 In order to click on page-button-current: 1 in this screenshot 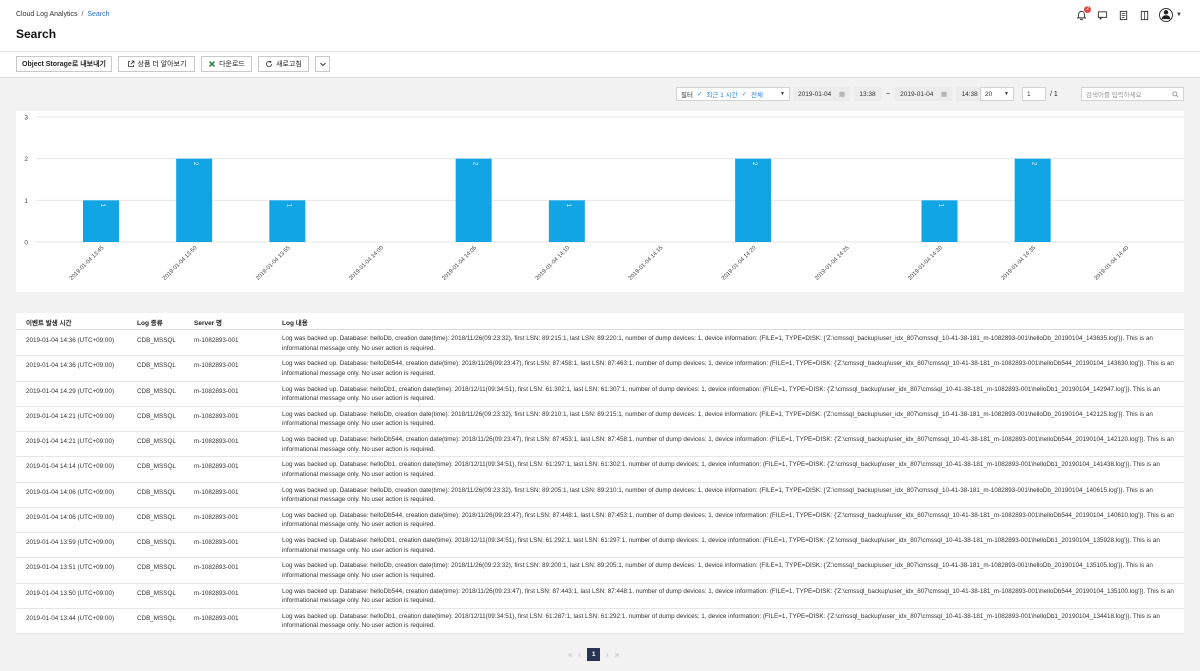, I will do `click(594, 654)`.